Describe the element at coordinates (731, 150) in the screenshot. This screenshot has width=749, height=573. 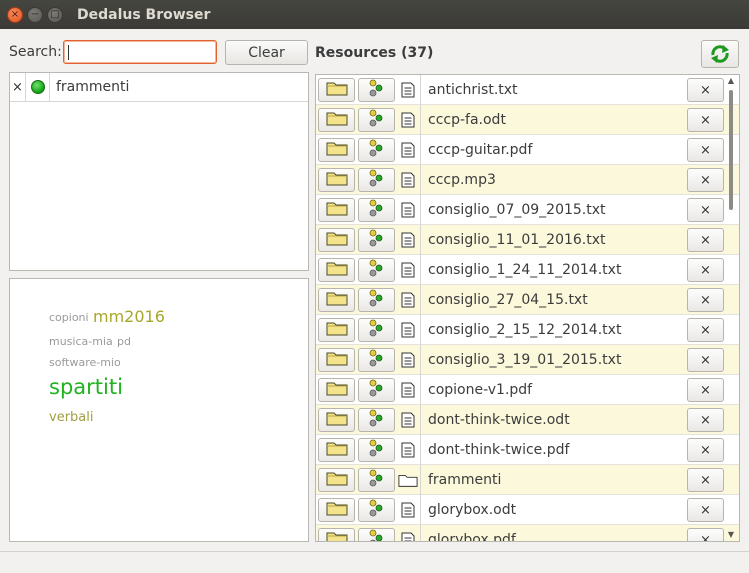
I see `scrollbar-thumb` at that location.